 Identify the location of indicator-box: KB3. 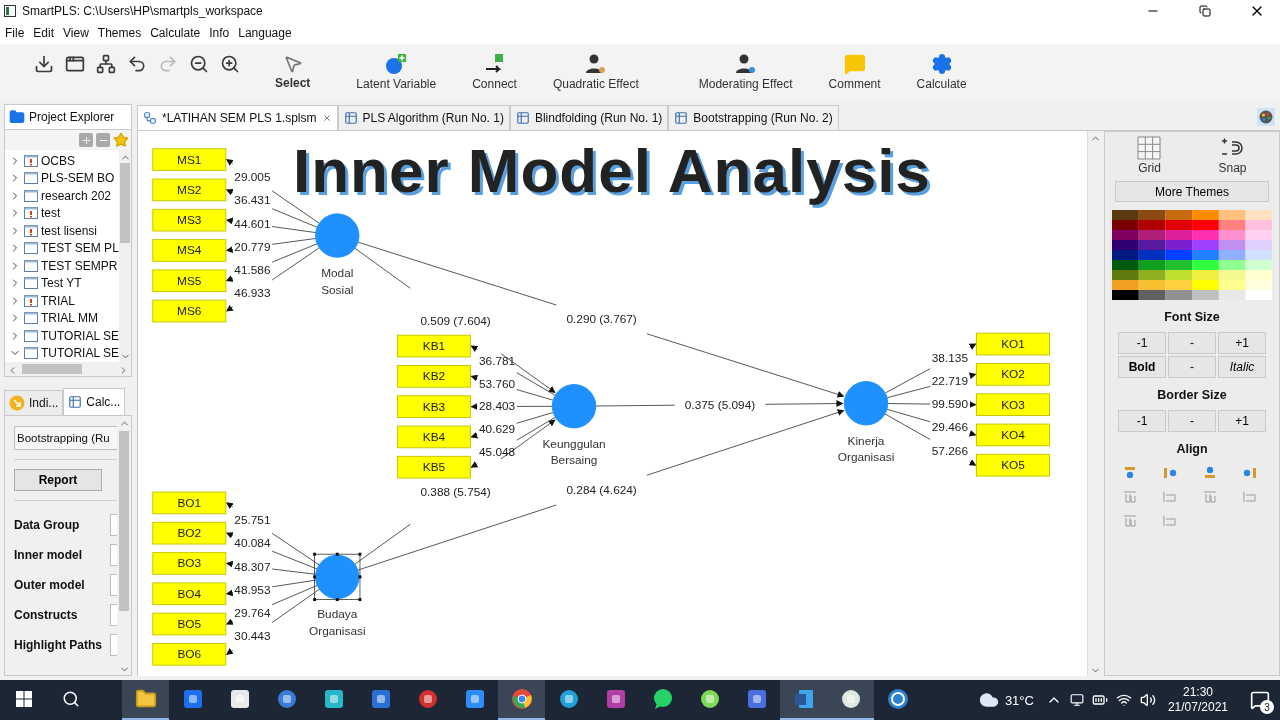
(433, 406).